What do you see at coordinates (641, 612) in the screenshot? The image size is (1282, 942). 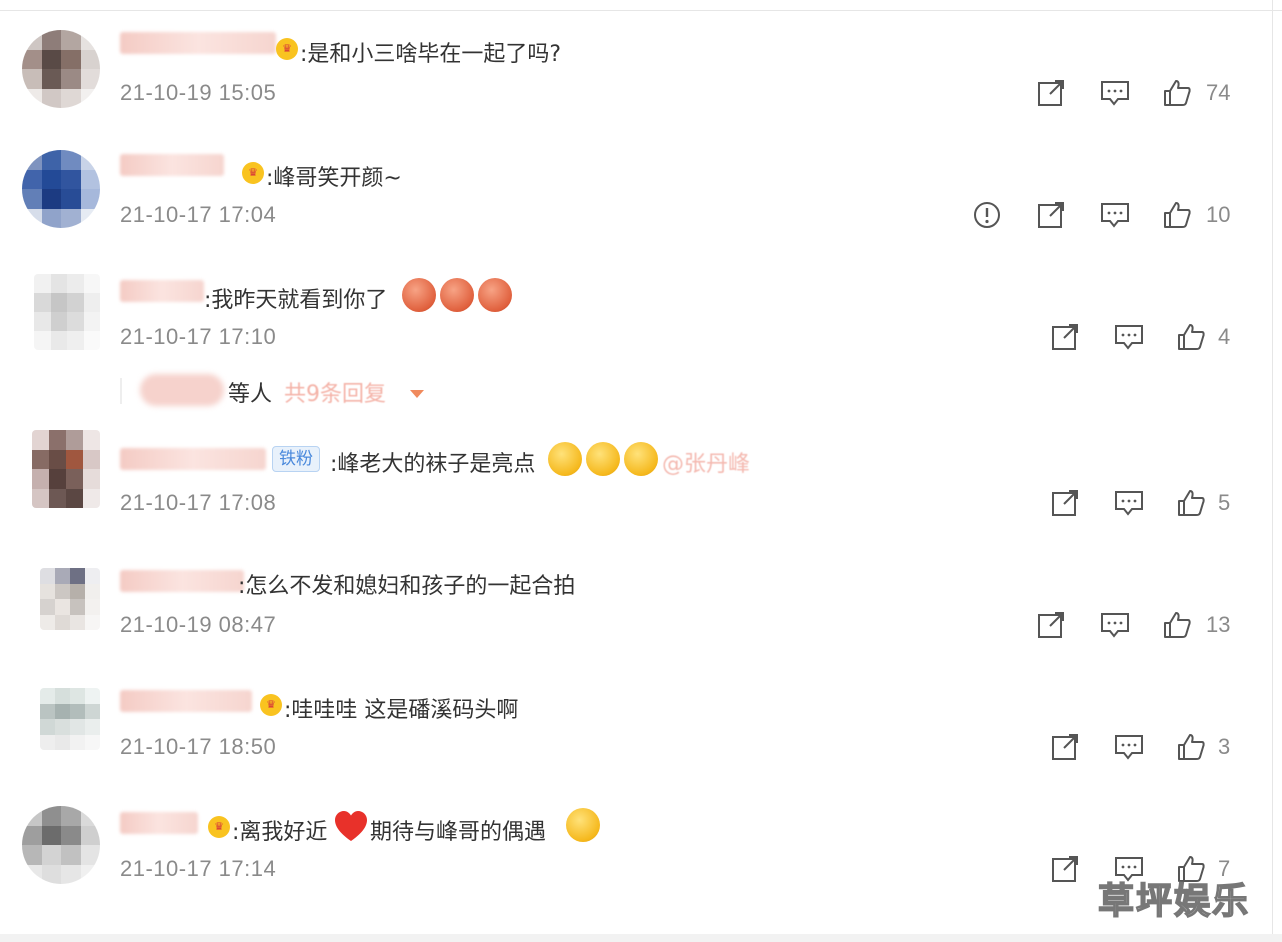 I see `comment-item: :怎么不发和媳妇和孩子的一起合拍 21-10-19 08:47 13` at bounding box center [641, 612].